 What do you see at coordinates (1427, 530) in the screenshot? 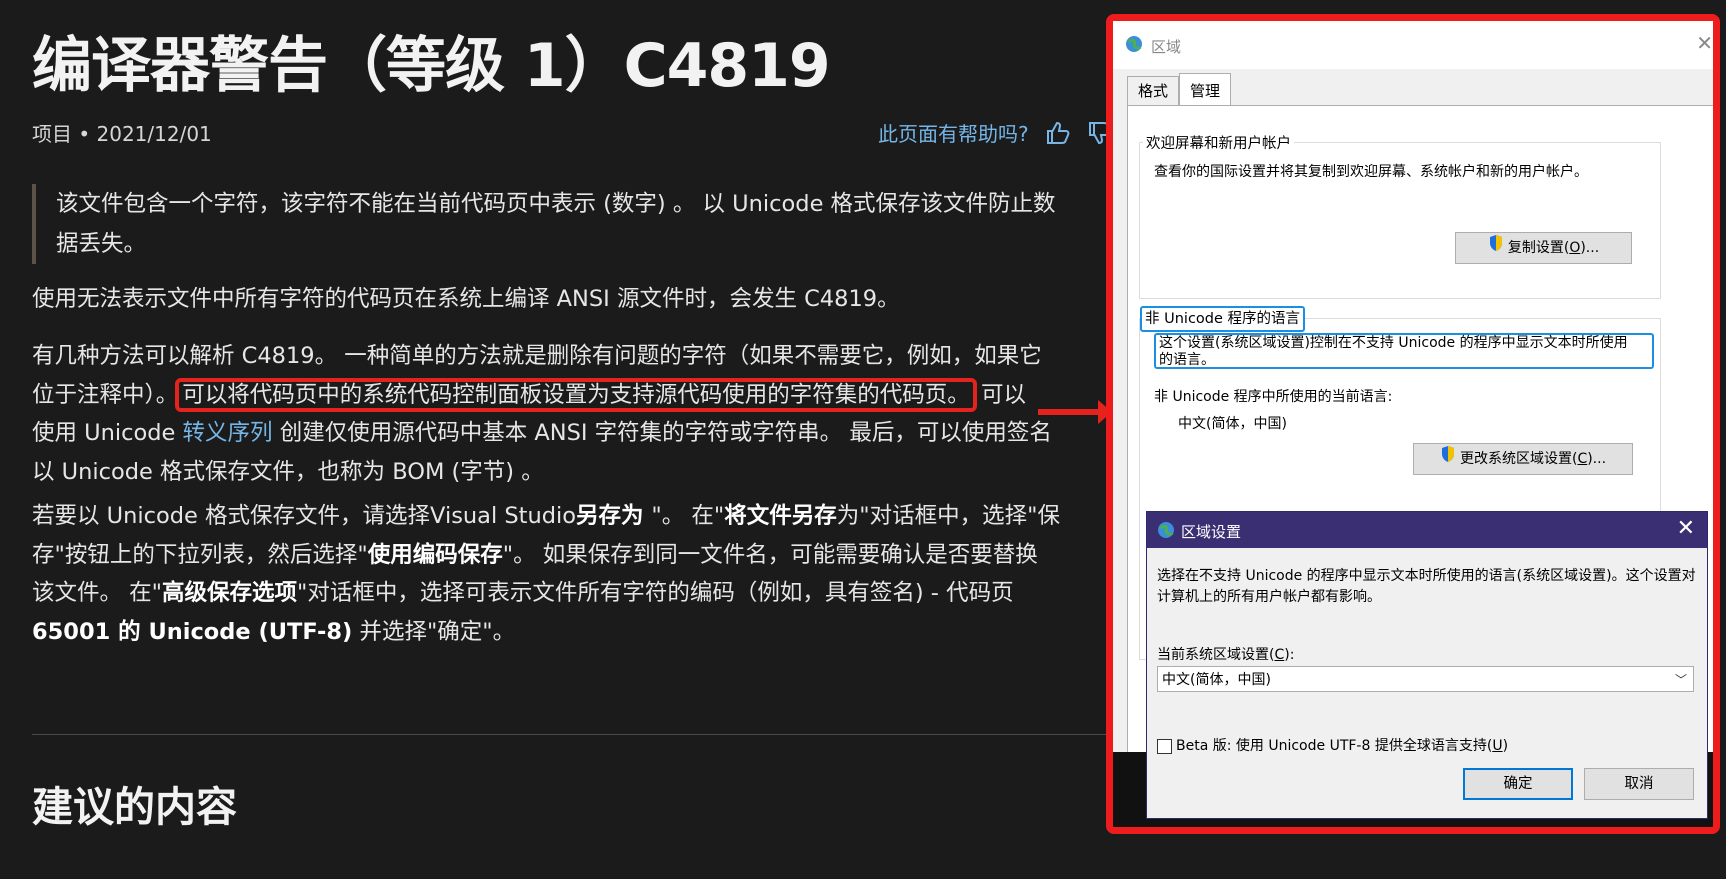
I see `region-settings-titlebar: 区域设置 ✕` at bounding box center [1427, 530].